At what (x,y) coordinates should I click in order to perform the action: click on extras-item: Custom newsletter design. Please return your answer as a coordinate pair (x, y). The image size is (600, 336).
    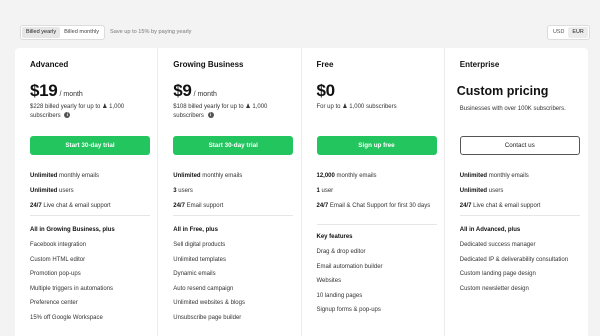
    Looking at the image, I should click on (494, 288).